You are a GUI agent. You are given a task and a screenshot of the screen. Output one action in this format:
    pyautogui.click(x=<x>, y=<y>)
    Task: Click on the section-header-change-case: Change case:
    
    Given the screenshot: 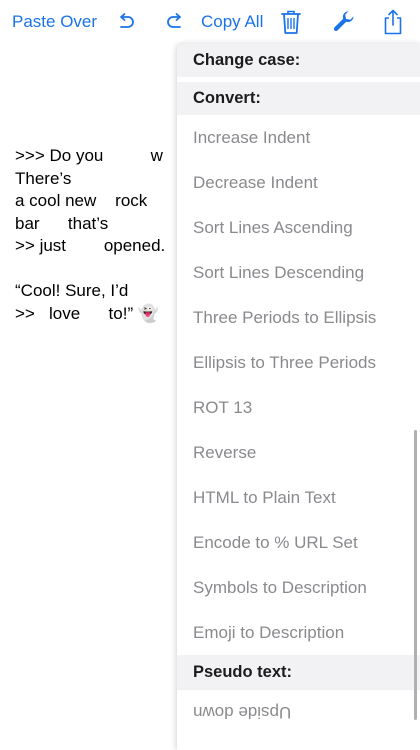 What is the action you would take?
    pyautogui.click(x=298, y=60)
    